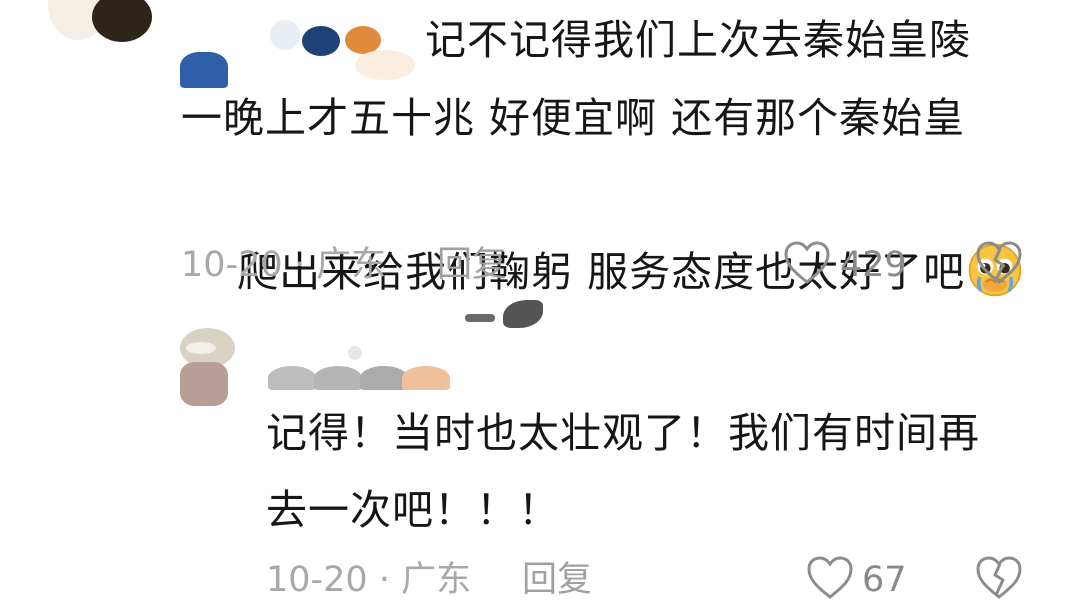 The image size is (1080, 606). What do you see at coordinates (884, 580) in the screenshot?
I see `like-count: 67` at bounding box center [884, 580].